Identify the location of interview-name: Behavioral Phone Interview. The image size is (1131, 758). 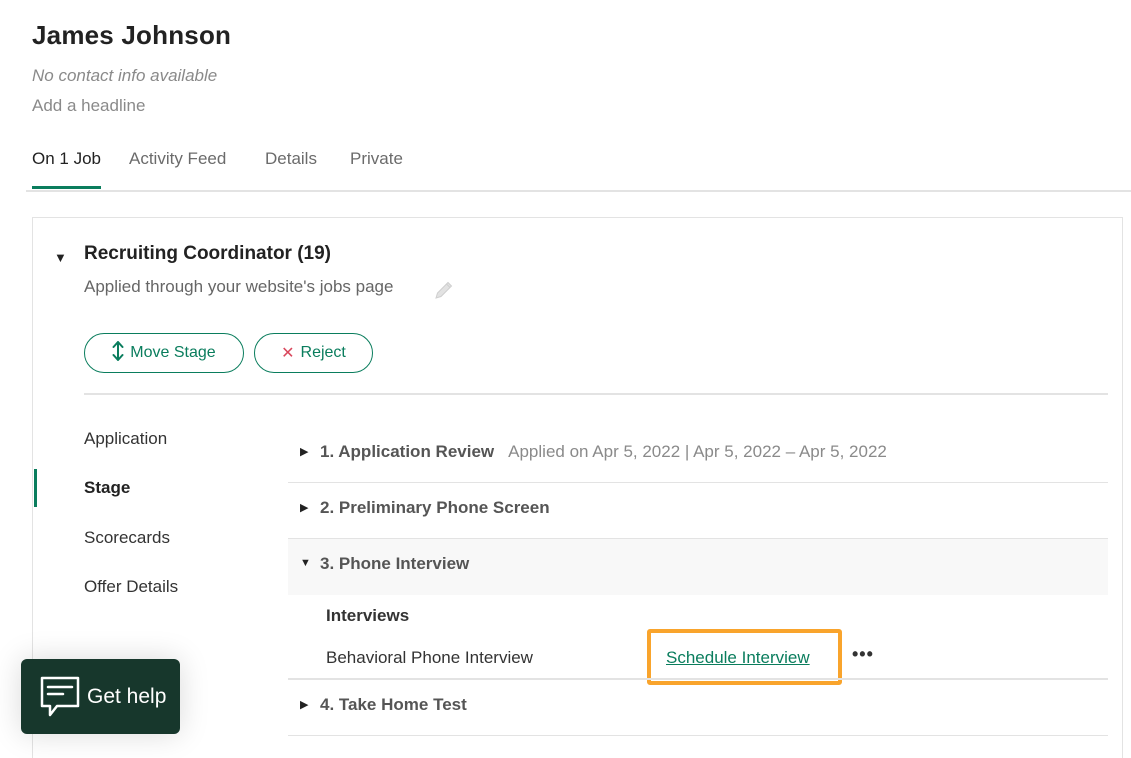
(429, 657).